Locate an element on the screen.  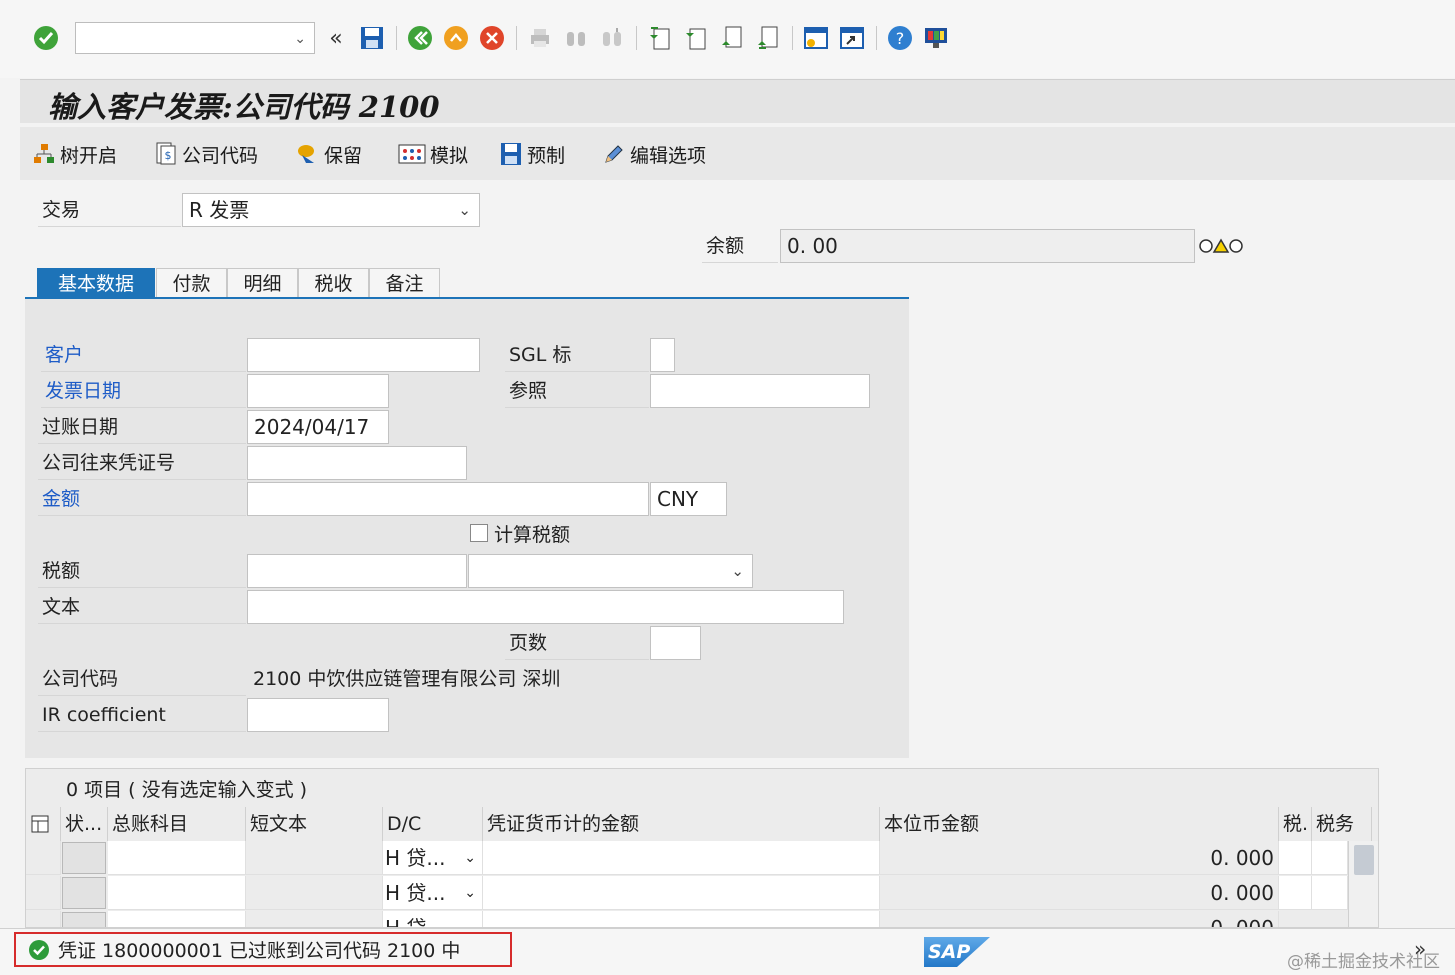
collapse-icon: « is located at coordinates (336, 38).